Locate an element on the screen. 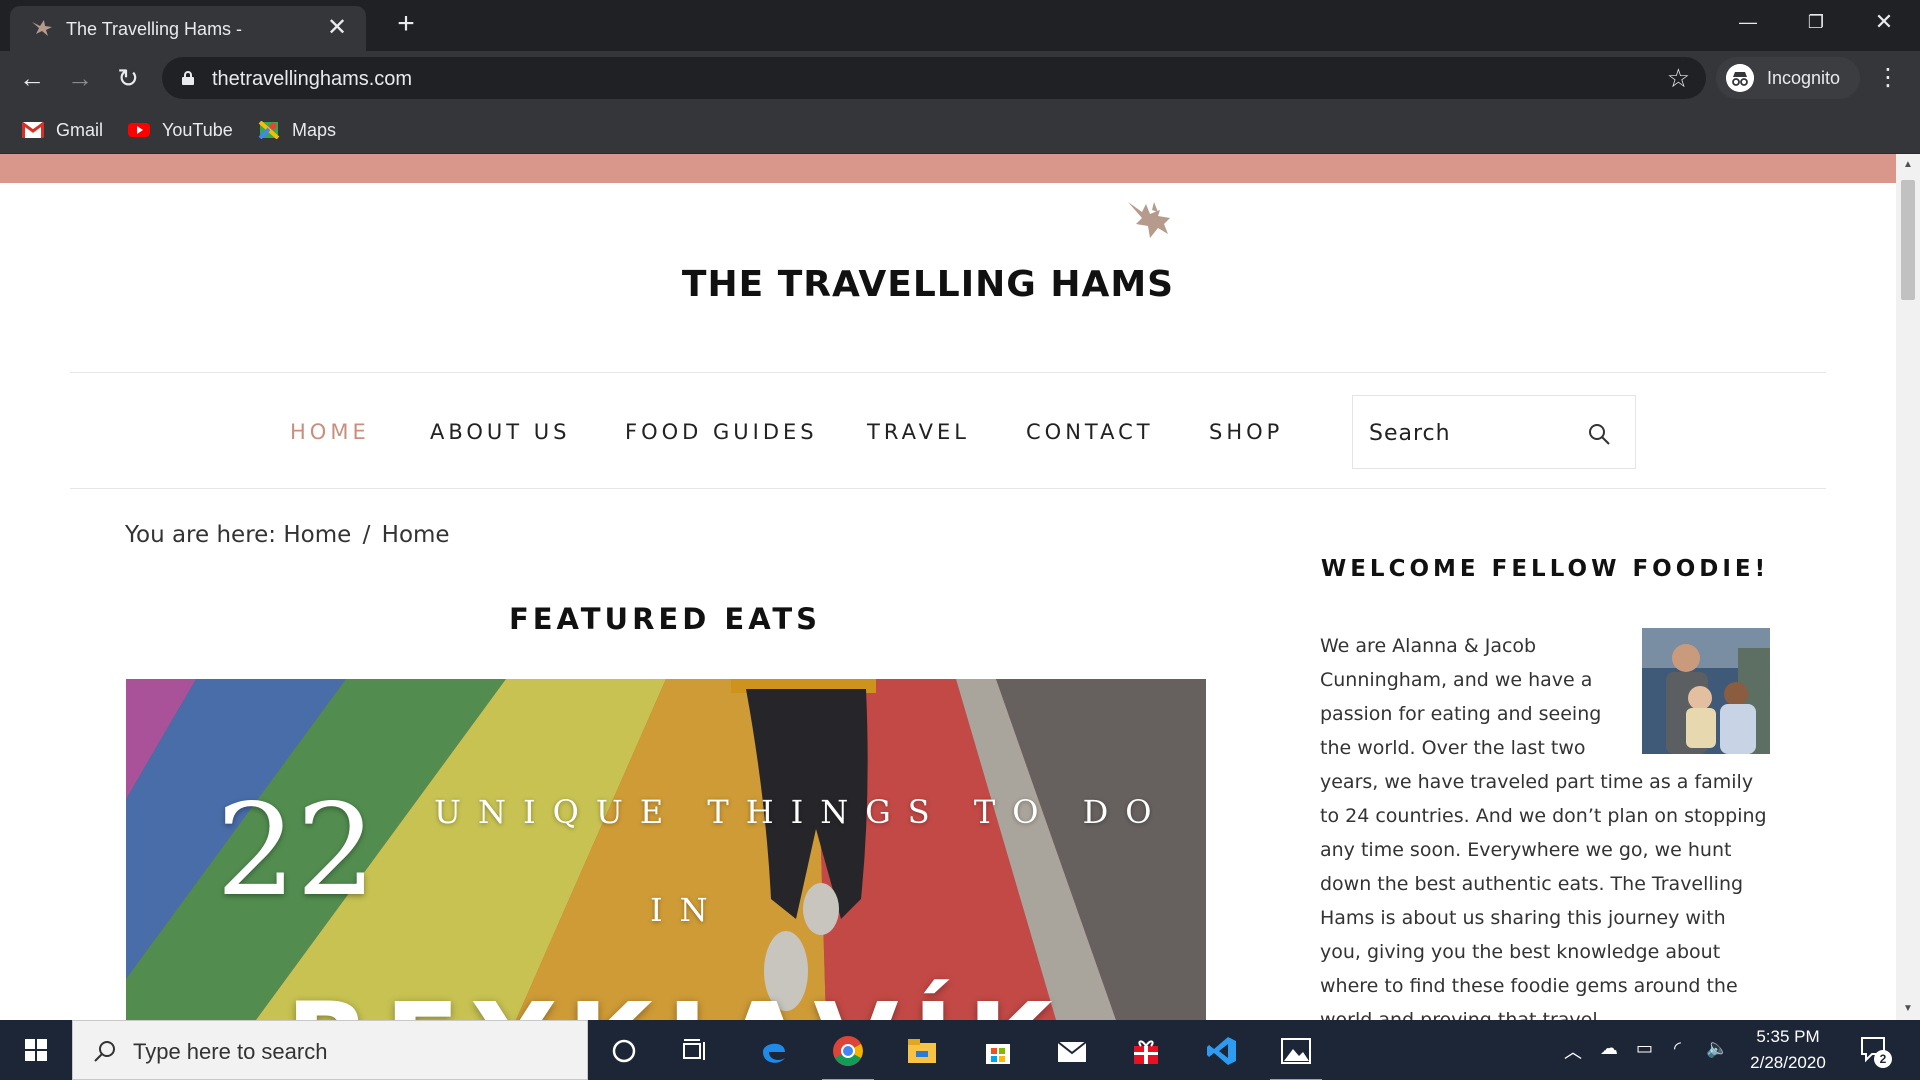  bookmark-label: Gmail is located at coordinates (80, 129).